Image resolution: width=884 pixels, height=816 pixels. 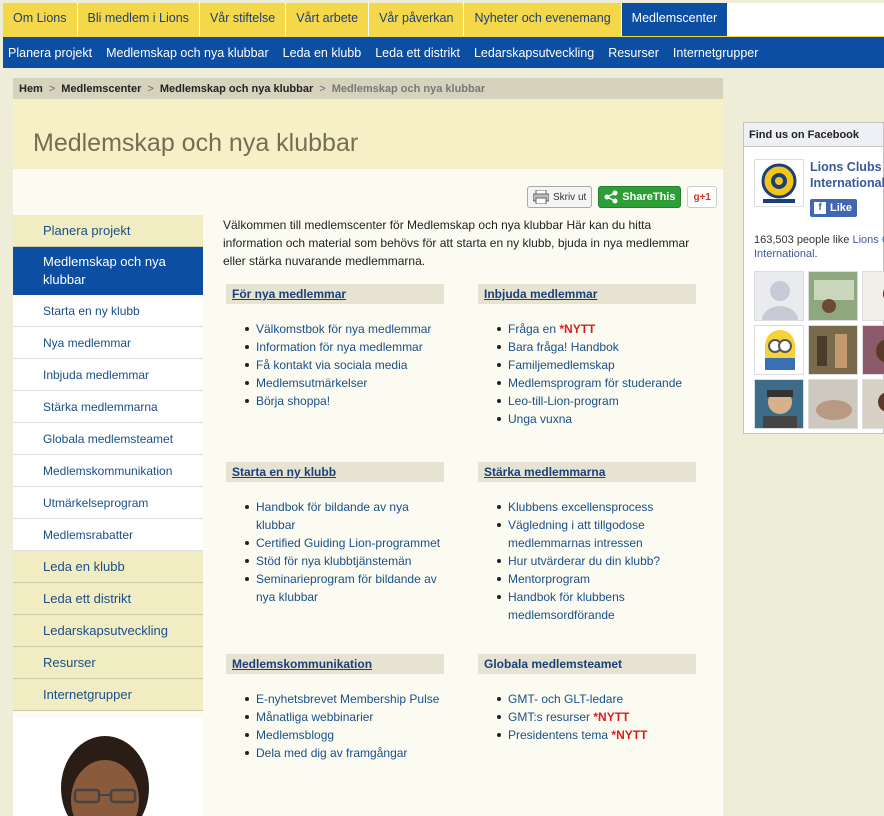 What do you see at coordinates (108, 631) in the screenshot?
I see `sidebar-item-ledarskap: Ledarskapsutveckling` at bounding box center [108, 631].